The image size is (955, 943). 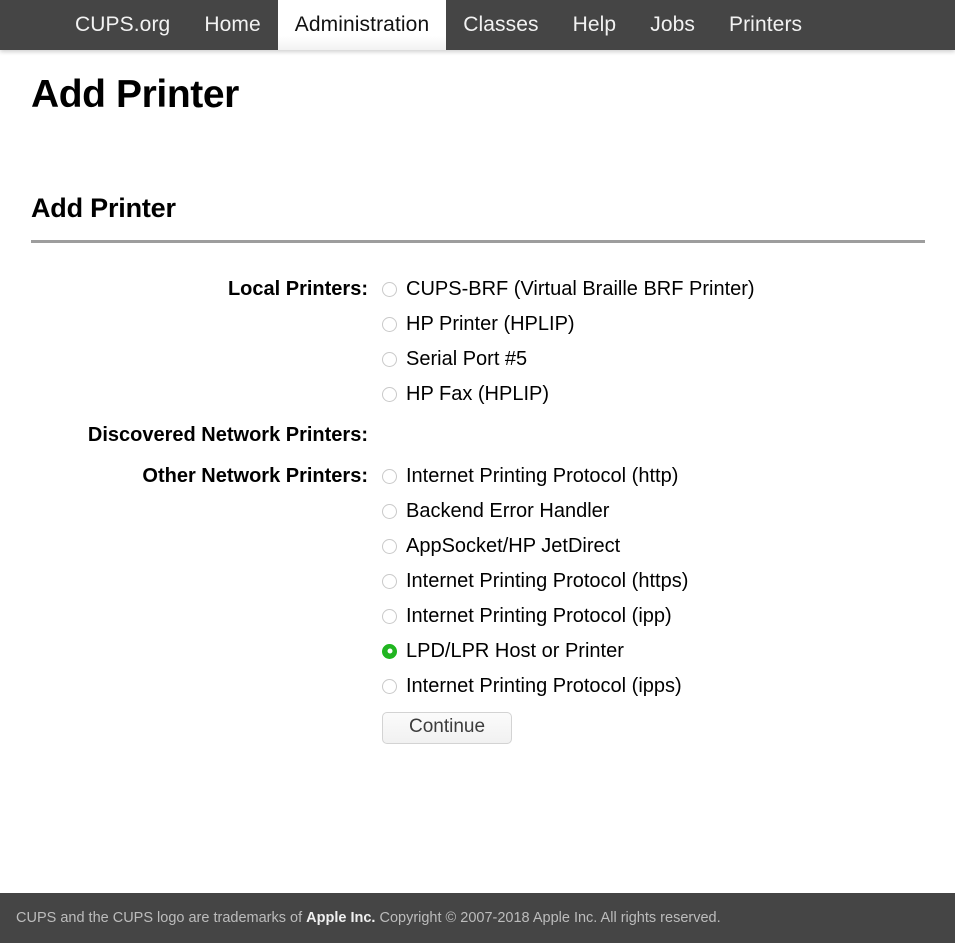 I want to click on radio-option: AppSocket/HP JetDirect, so click(x=668, y=546).